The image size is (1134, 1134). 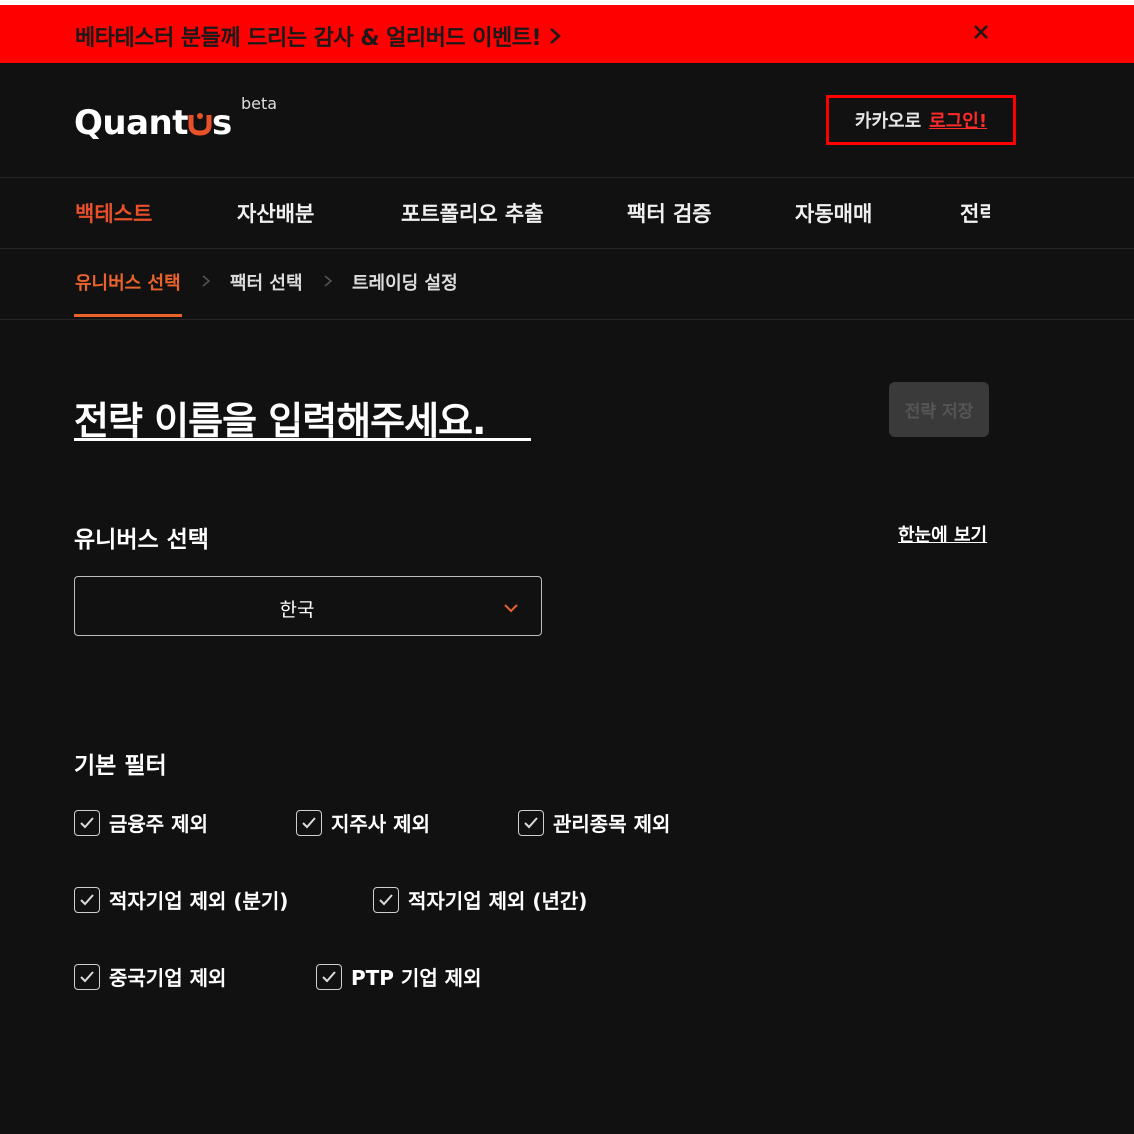 I want to click on filter-deficit-quarterly: 적자기업 제외 (분기), so click(x=181, y=899).